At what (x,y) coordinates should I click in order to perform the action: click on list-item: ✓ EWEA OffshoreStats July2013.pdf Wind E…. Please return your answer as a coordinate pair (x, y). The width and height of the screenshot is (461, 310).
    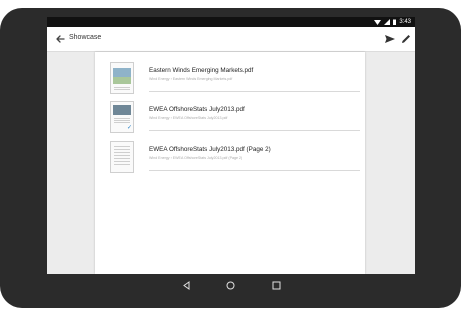
    Looking at the image, I should click on (233, 119).